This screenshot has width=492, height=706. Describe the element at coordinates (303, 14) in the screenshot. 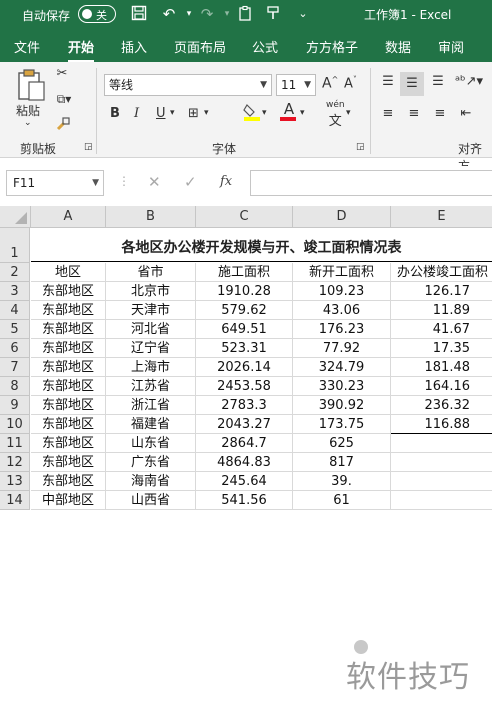

I see `customize-toolbar-icon: ⌄` at that location.